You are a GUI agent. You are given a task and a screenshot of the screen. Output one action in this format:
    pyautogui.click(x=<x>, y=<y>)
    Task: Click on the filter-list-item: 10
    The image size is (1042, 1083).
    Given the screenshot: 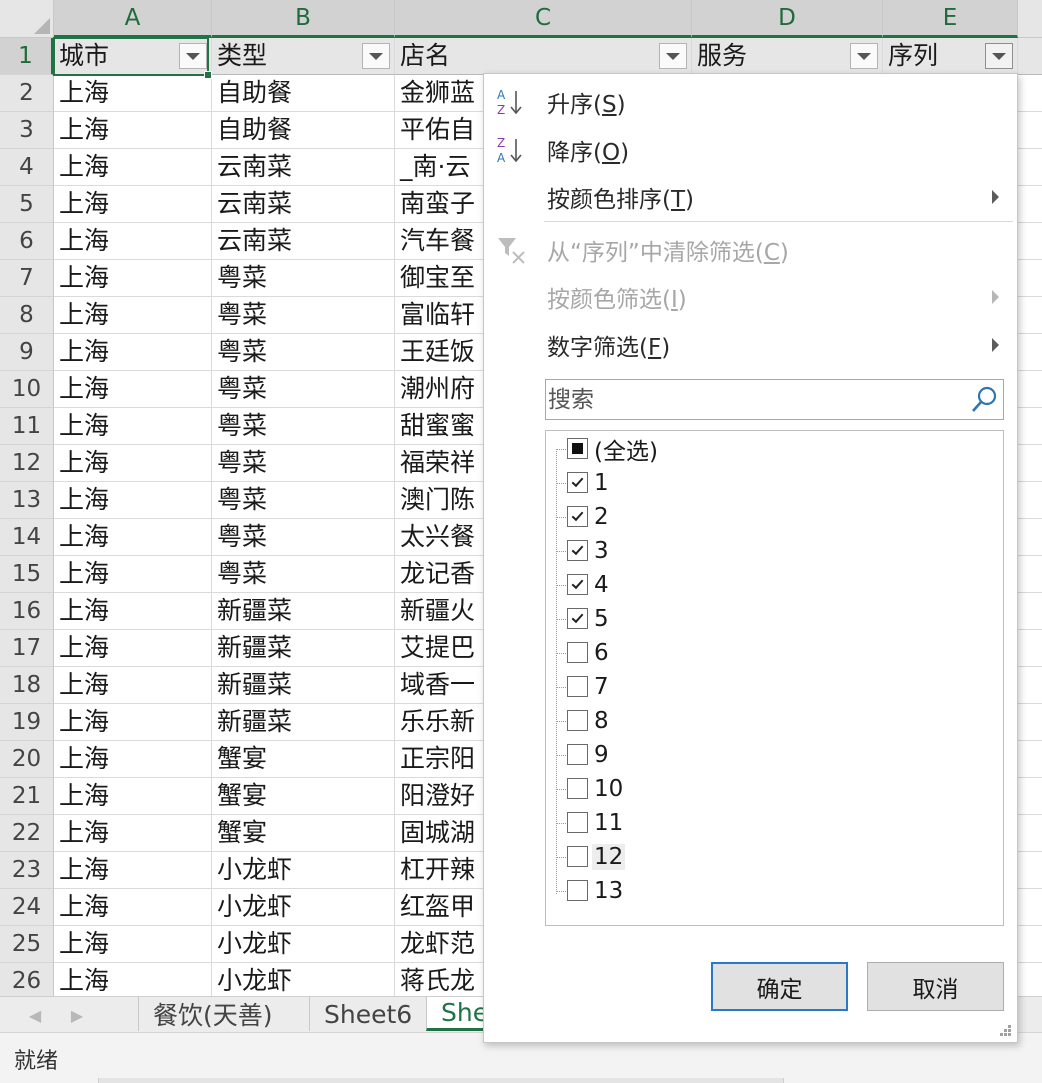 What is the action you would take?
    pyautogui.click(x=774, y=789)
    